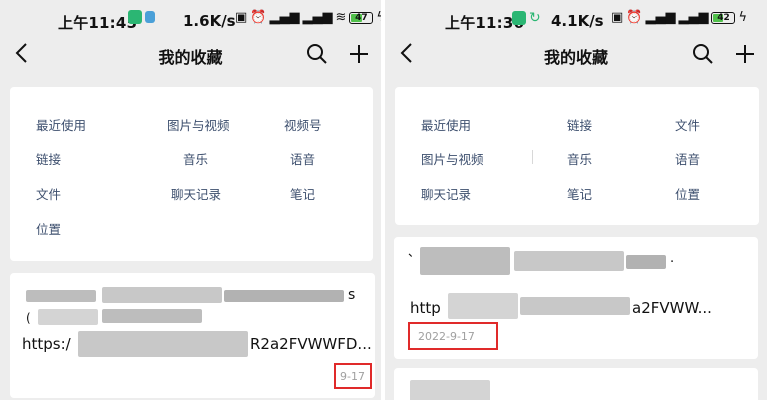  I want to click on title-fragment: ., so click(672, 258).